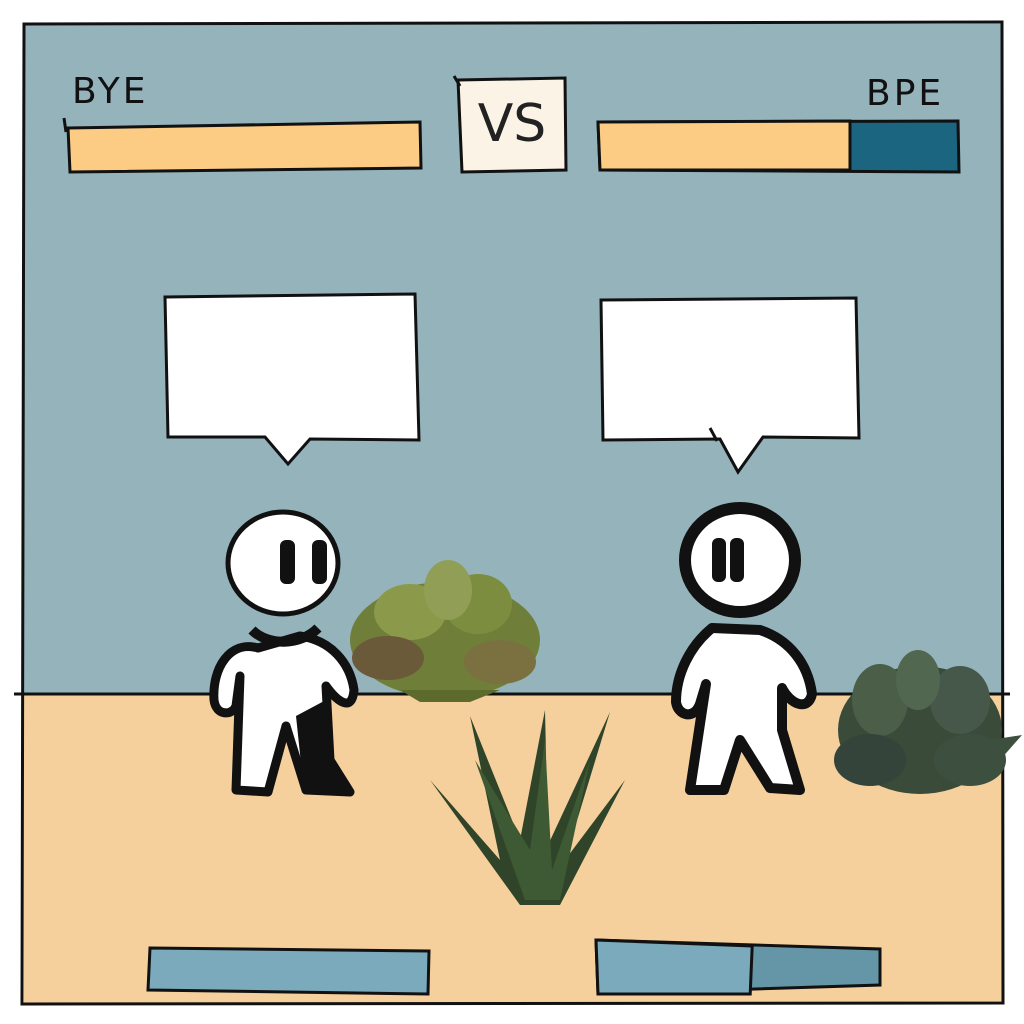 Image resolution: width=1024 pixels, height=1024 pixels. Describe the element at coordinates (512, 124) in the screenshot. I see `versus-label: VS` at that location.